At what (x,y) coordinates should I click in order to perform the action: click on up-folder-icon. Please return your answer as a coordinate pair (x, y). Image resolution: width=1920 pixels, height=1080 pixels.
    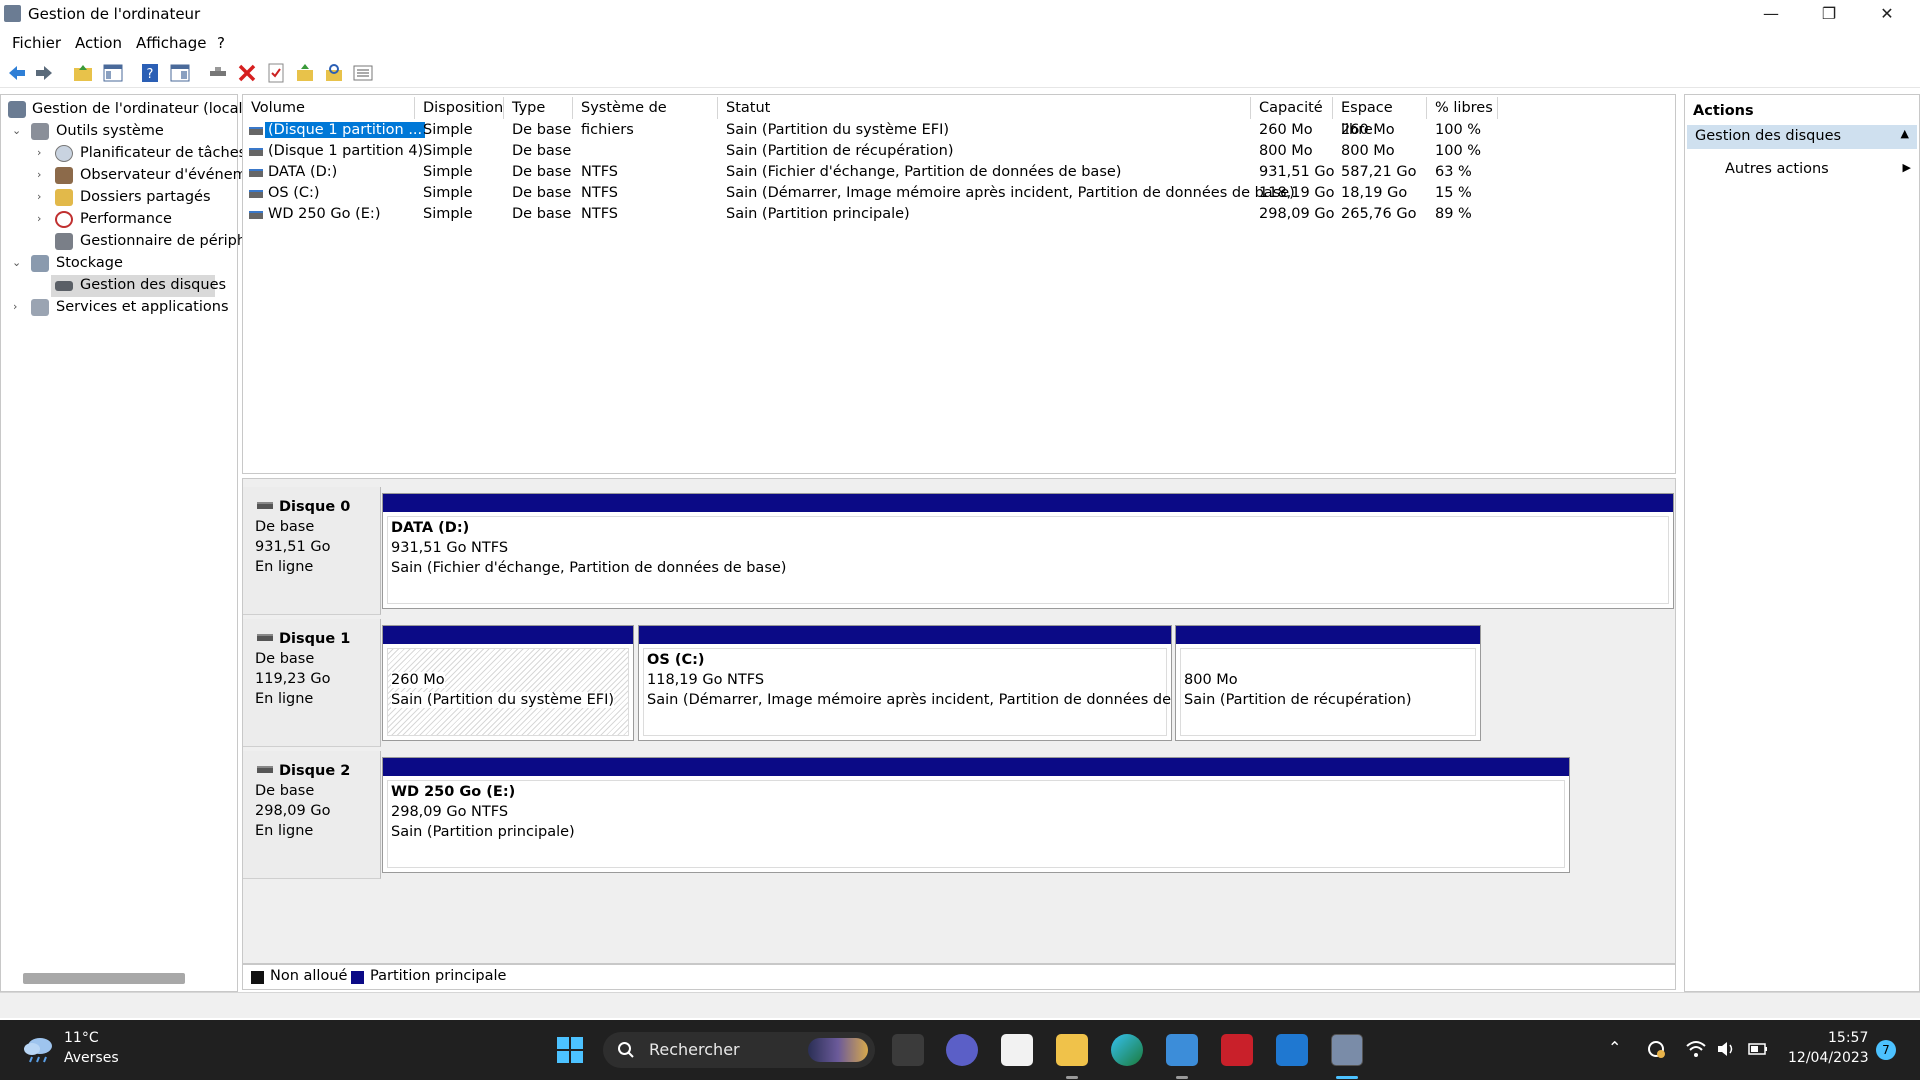
    Looking at the image, I should click on (83, 73).